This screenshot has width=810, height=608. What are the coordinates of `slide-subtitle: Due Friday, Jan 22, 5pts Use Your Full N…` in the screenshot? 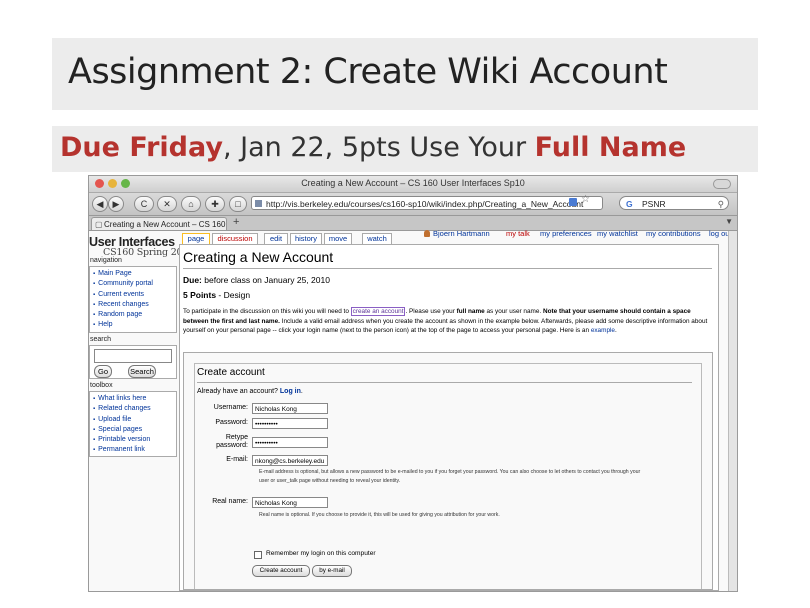 It's located at (373, 147).